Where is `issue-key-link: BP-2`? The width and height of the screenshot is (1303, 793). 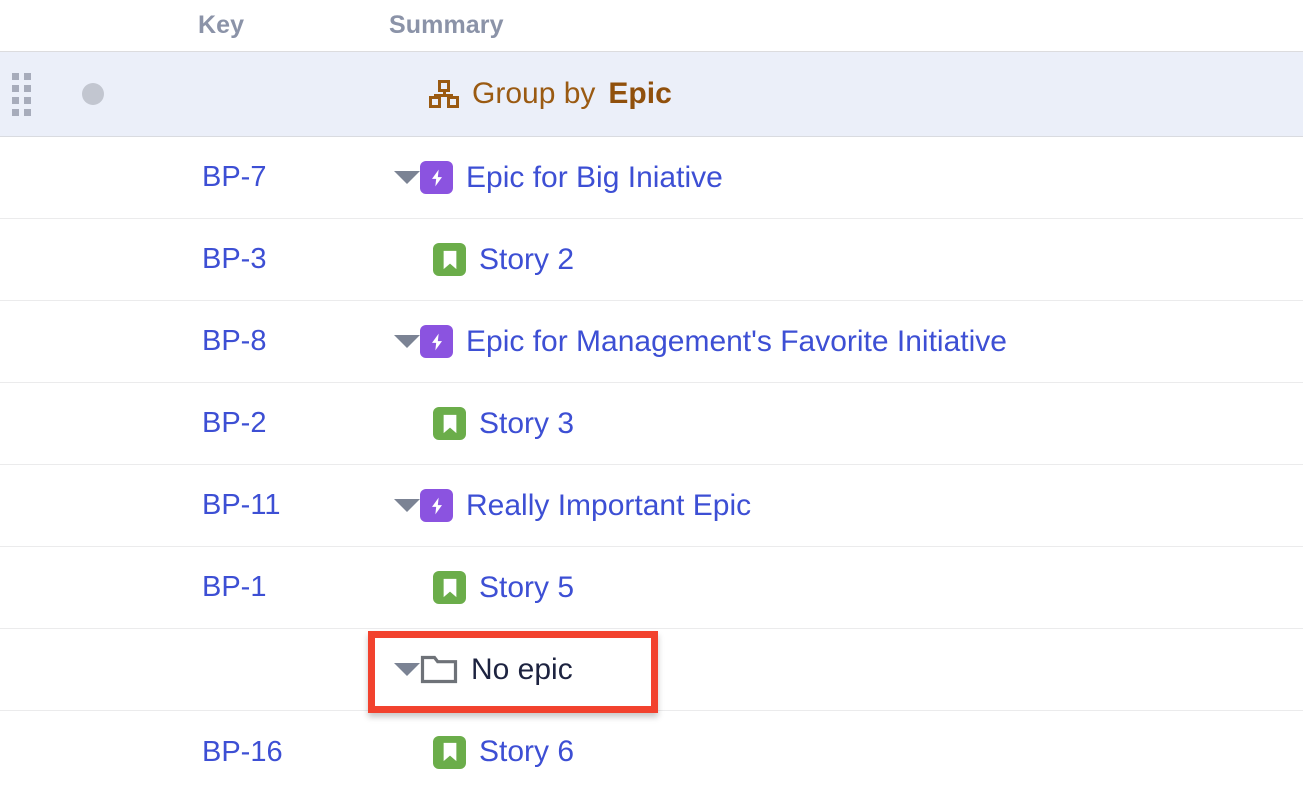
issue-key-link: BP-2 is located at coordinates (284, 423).